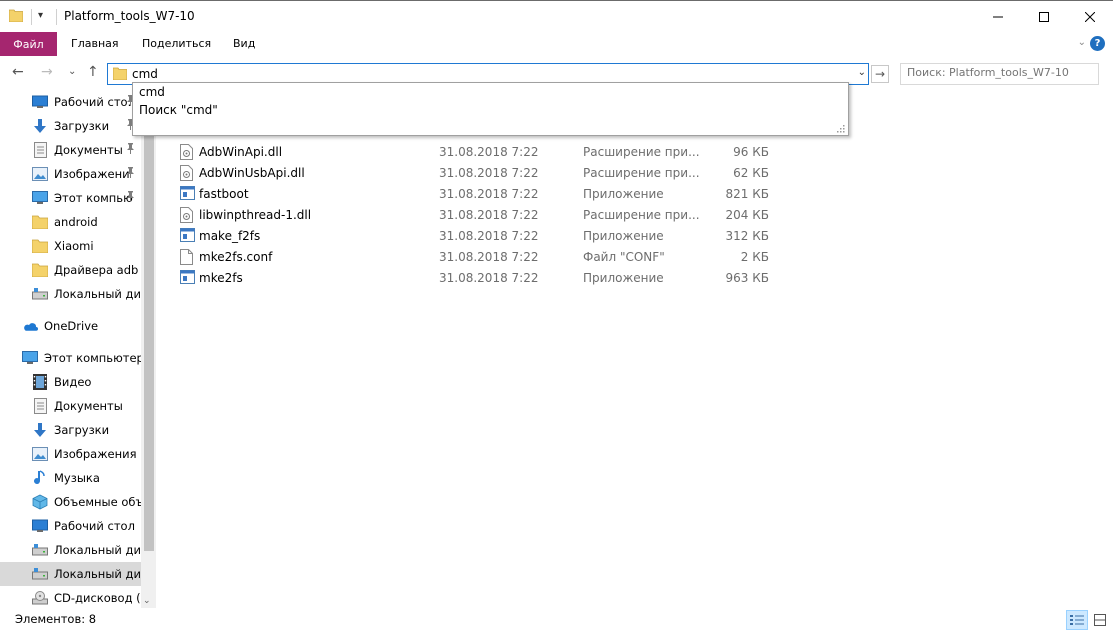 The image size is (1113, 632). I want to click on separator, so click(56, 17).